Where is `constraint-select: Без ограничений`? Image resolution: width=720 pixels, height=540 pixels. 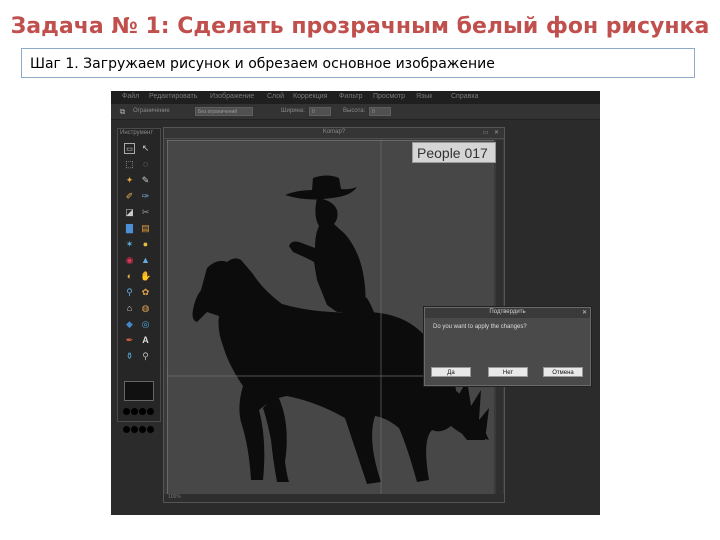
constraint-select: Без ограничений is located at coordinates (224, 111).